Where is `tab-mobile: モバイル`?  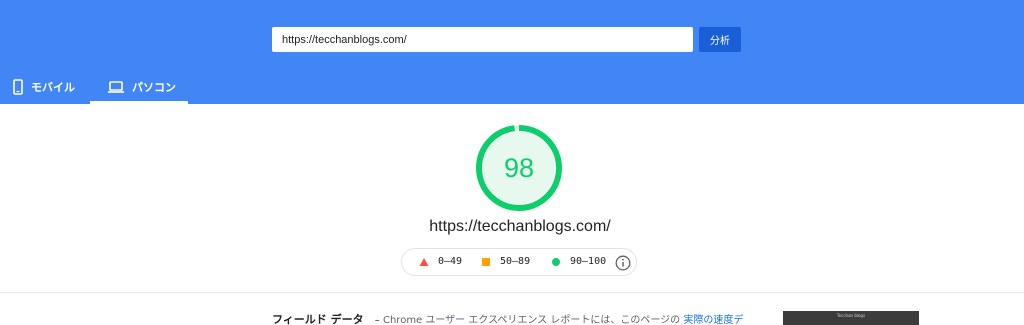
tab-mobile: モバイル is located at coordinates (45, 87).